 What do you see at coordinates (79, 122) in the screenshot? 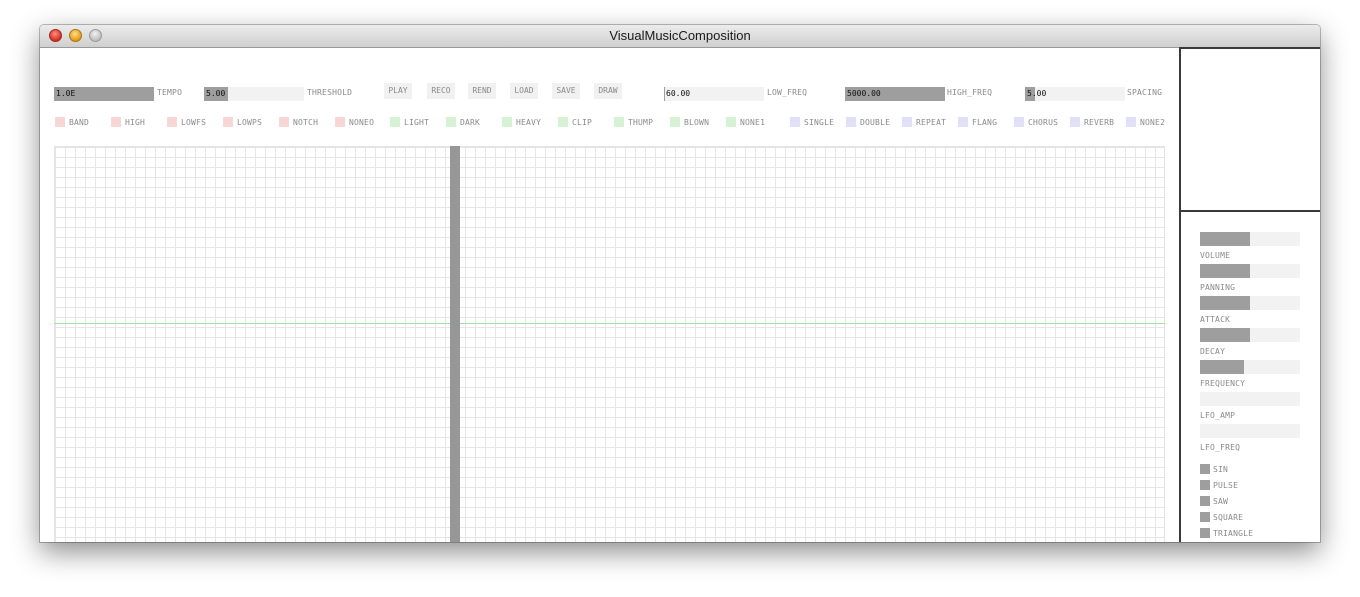
I see `filter-toggle-label: BAND` at bounding box center [79, 122].